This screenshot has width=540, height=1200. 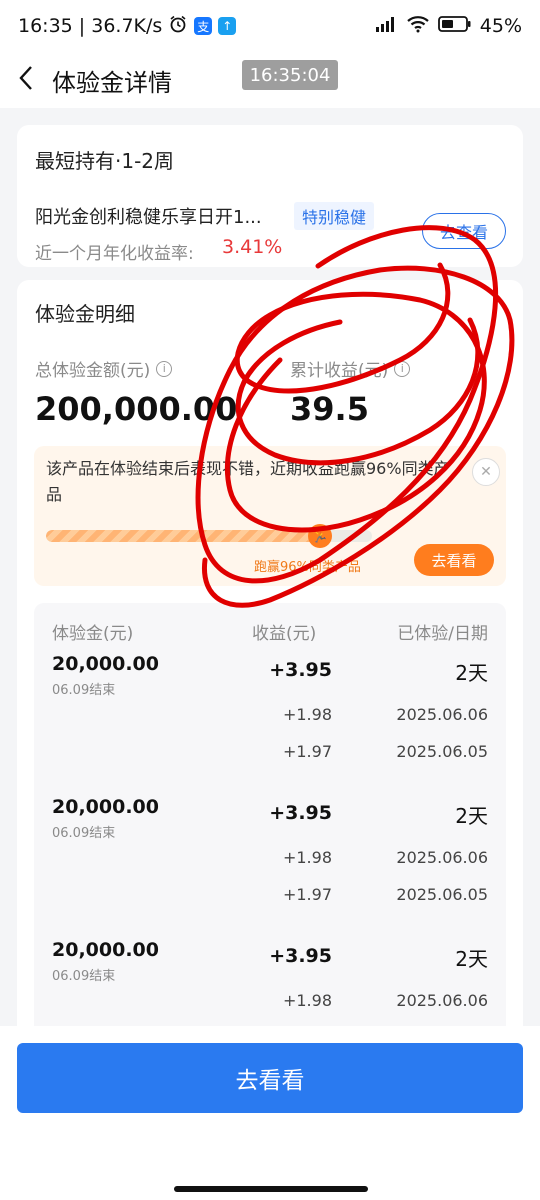 I want to click on page-title: 体验金详情, so click(x=112, y=82).